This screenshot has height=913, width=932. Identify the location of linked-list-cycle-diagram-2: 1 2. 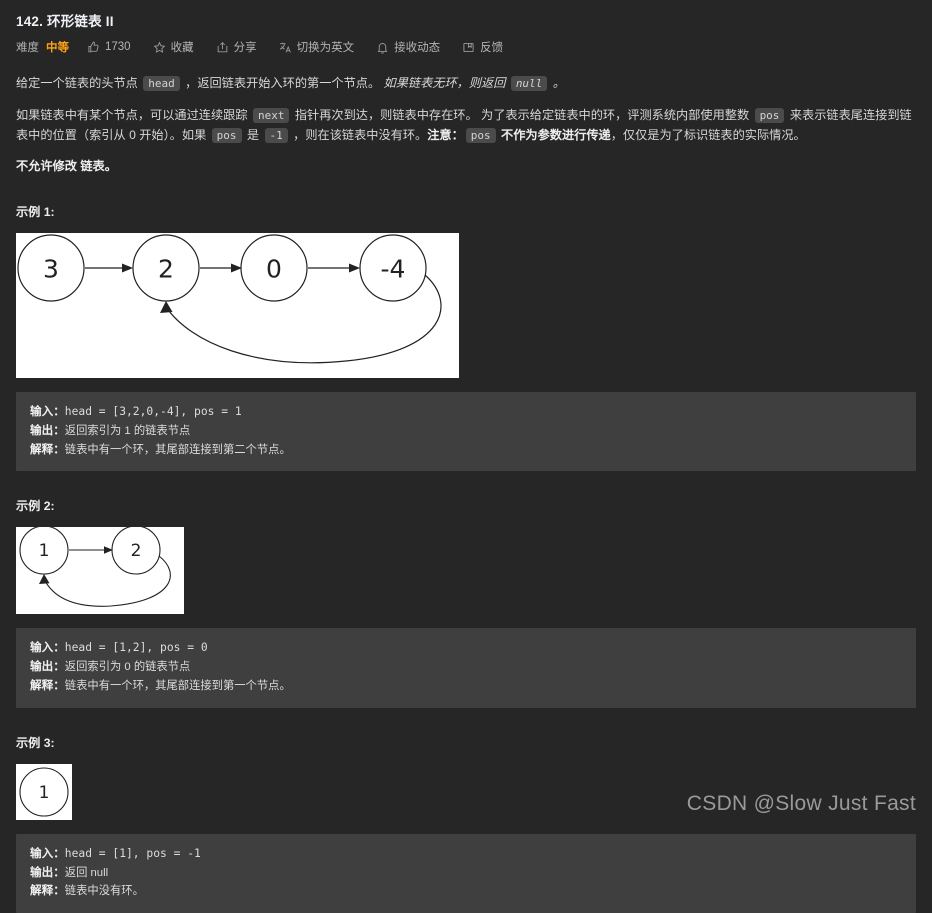
(100, 570).